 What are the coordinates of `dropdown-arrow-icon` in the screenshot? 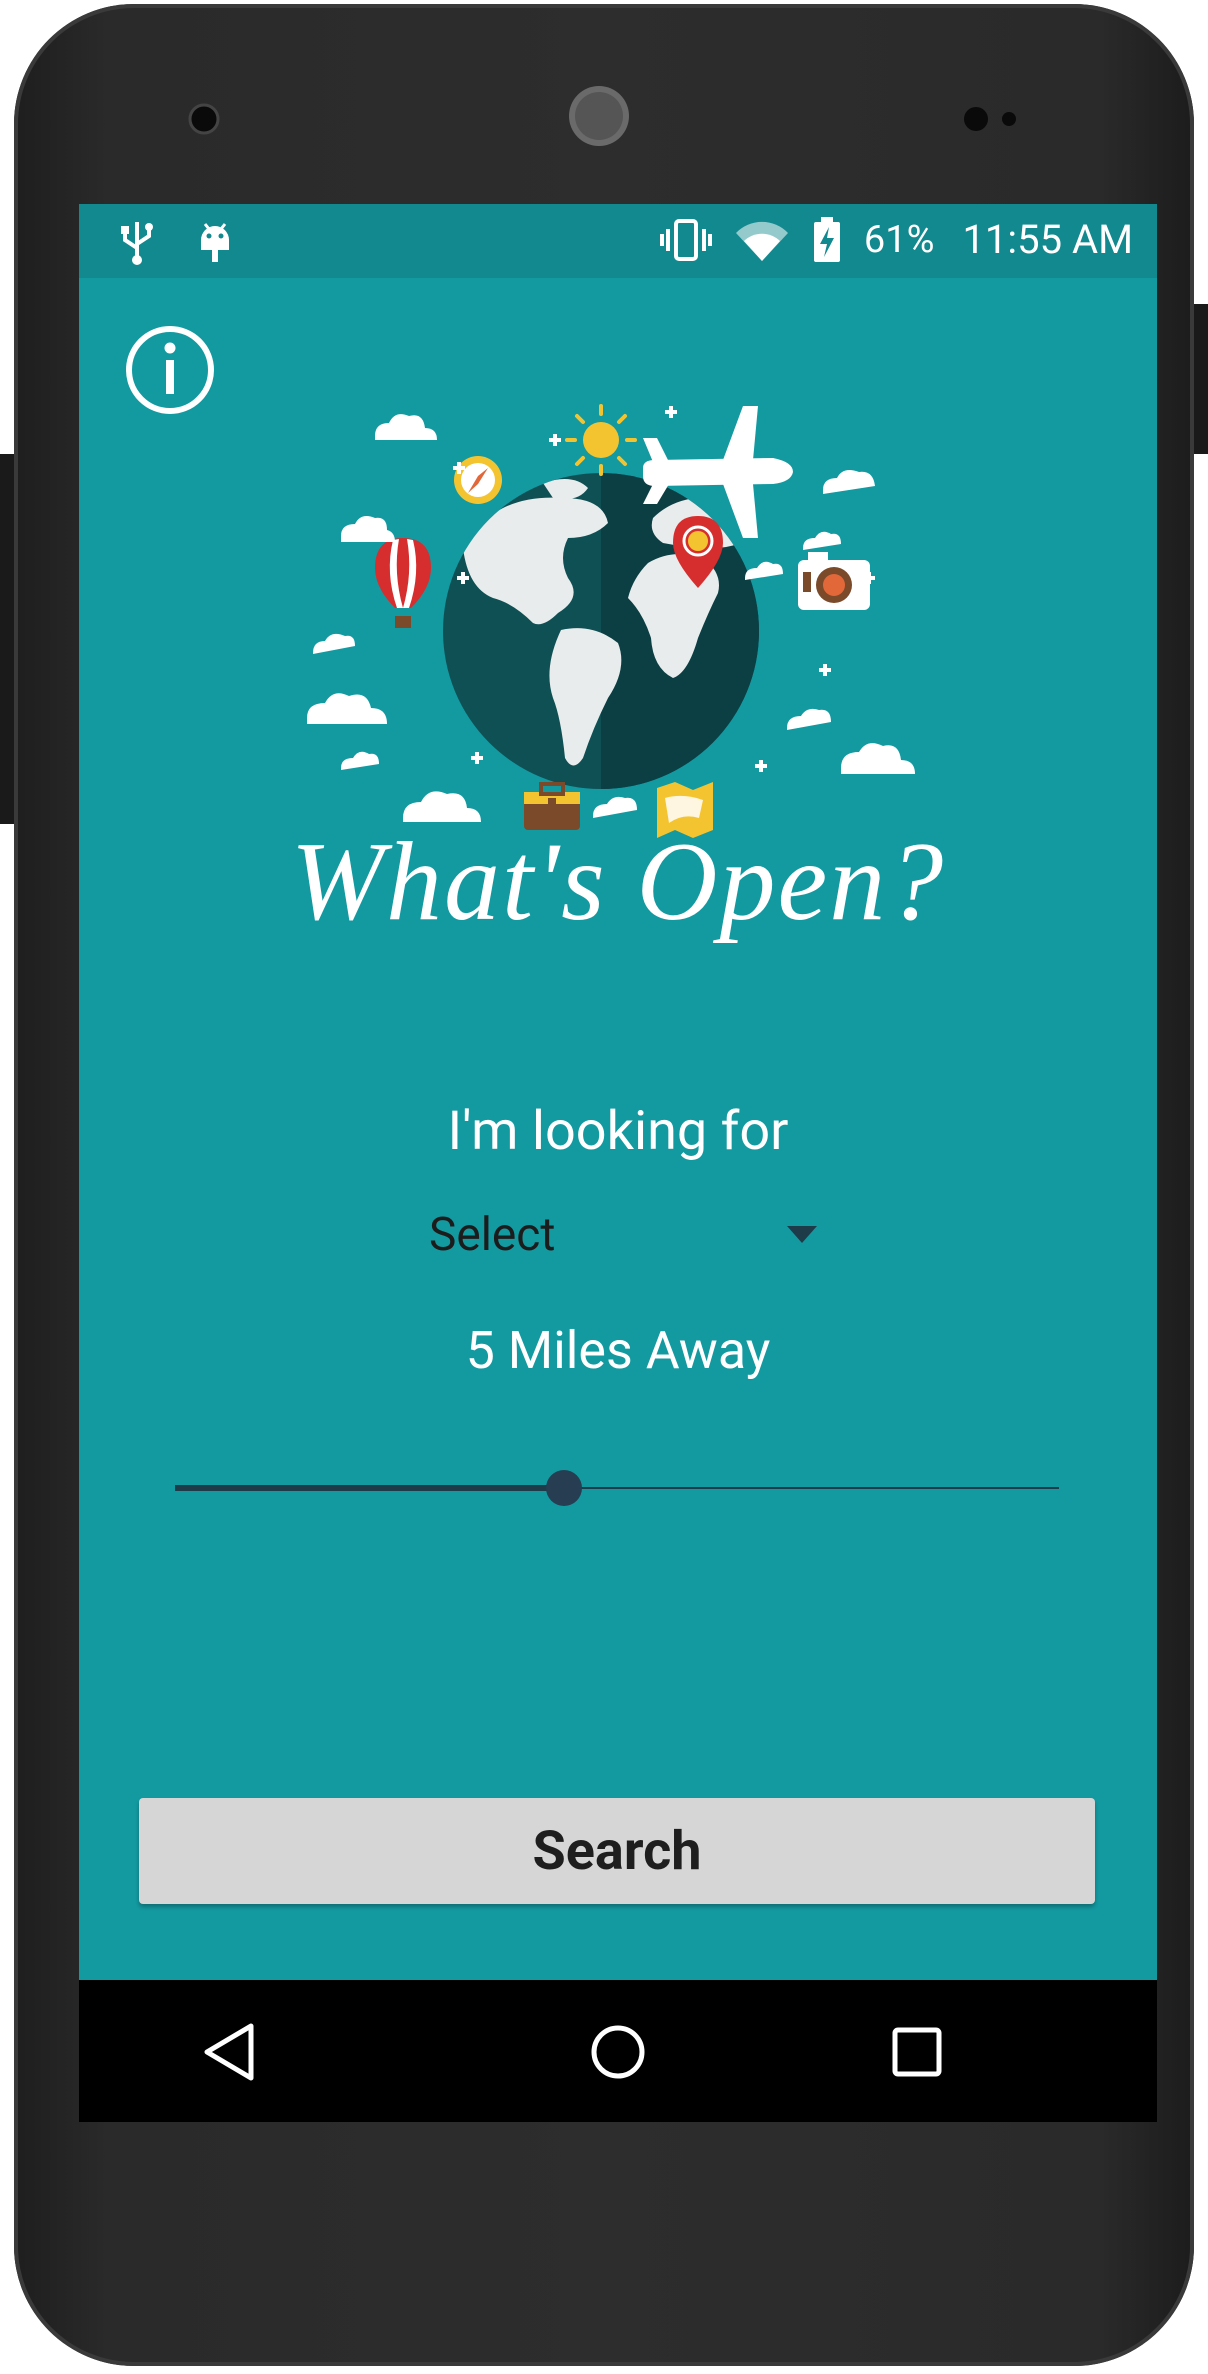 It's located at (802, 1234).